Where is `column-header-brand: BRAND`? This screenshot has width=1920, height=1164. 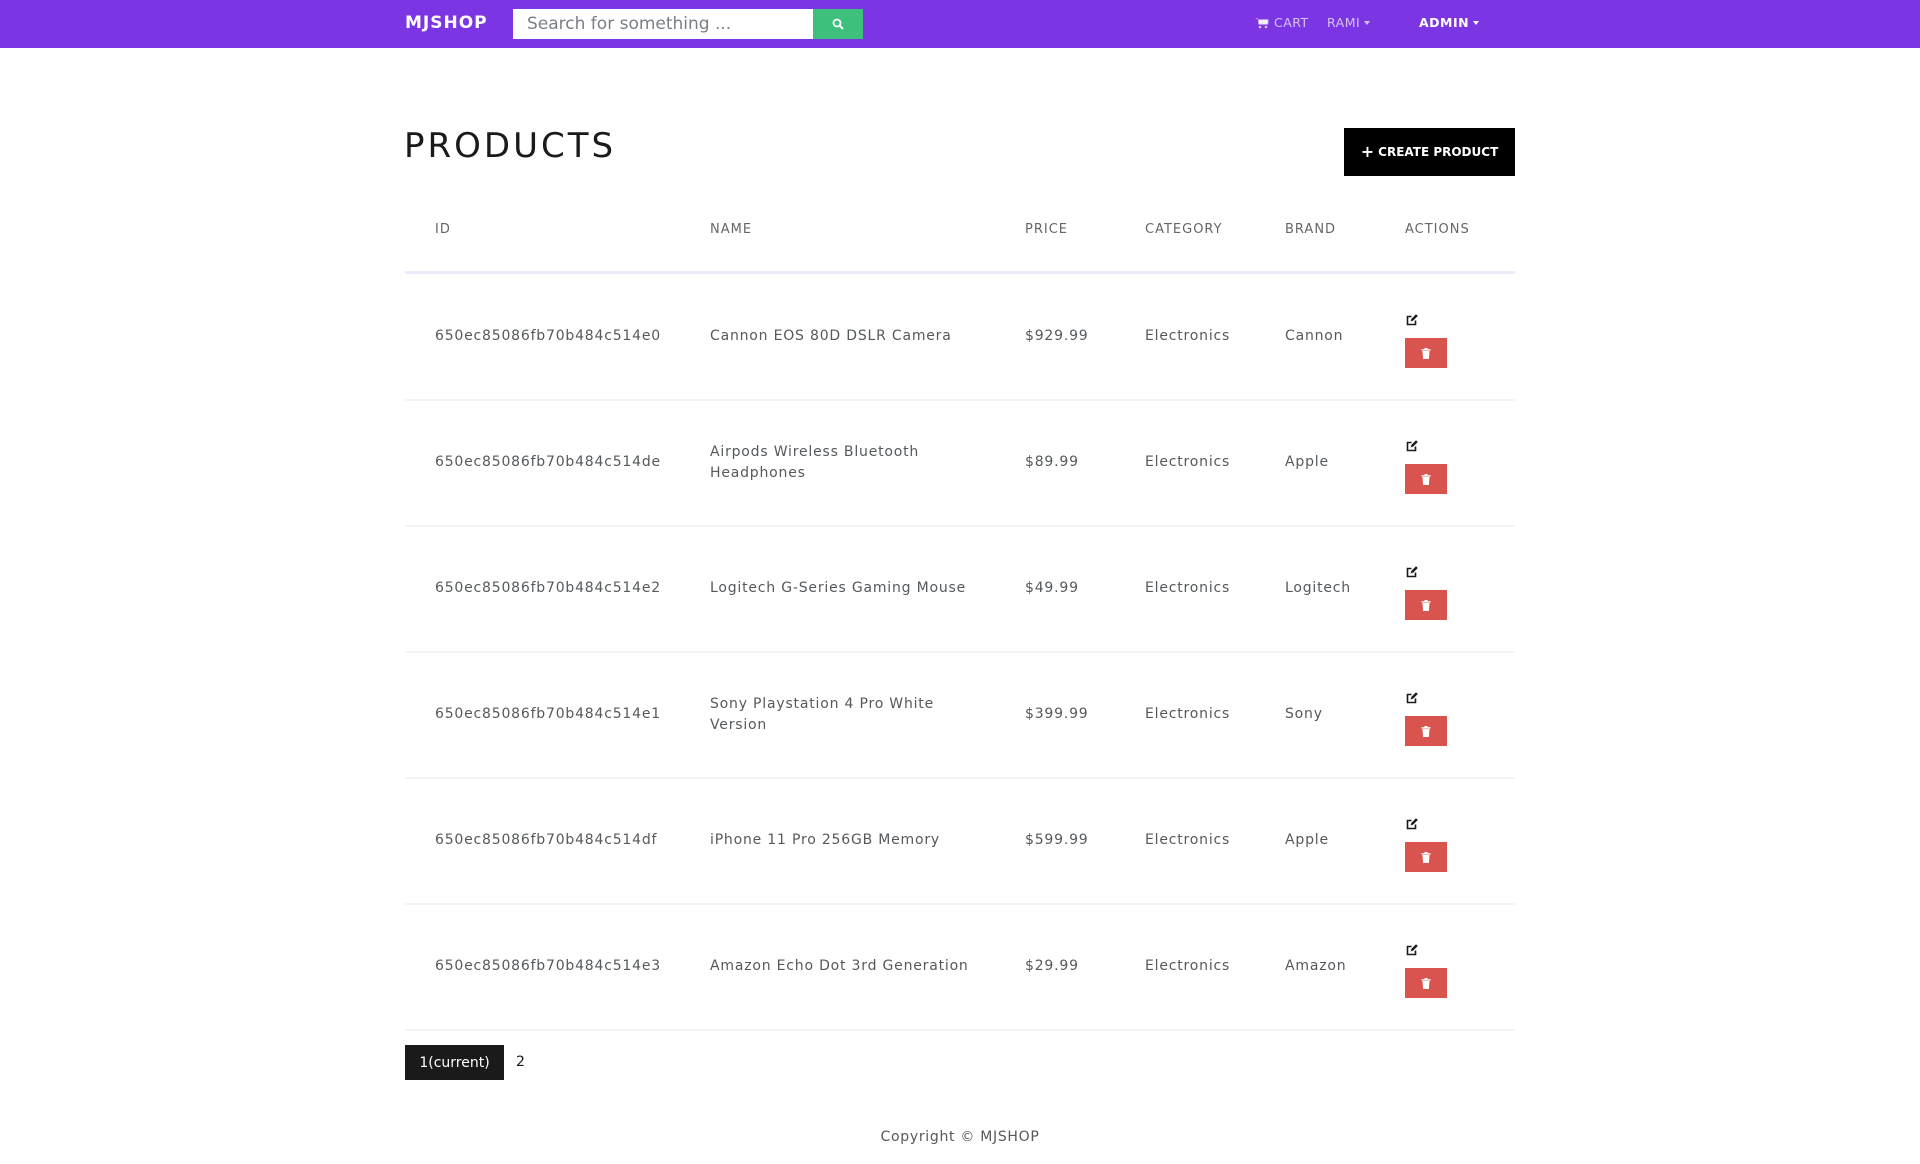 column-header-brand: BRAND is located at coordinates (1311, 229).